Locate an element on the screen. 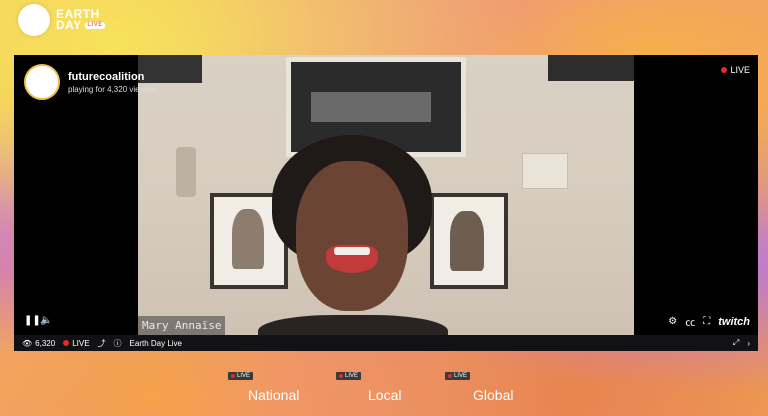 This screenshot has height=416, width=768. viewer-count-value: 6,320 is located at coordinates (45, 343).